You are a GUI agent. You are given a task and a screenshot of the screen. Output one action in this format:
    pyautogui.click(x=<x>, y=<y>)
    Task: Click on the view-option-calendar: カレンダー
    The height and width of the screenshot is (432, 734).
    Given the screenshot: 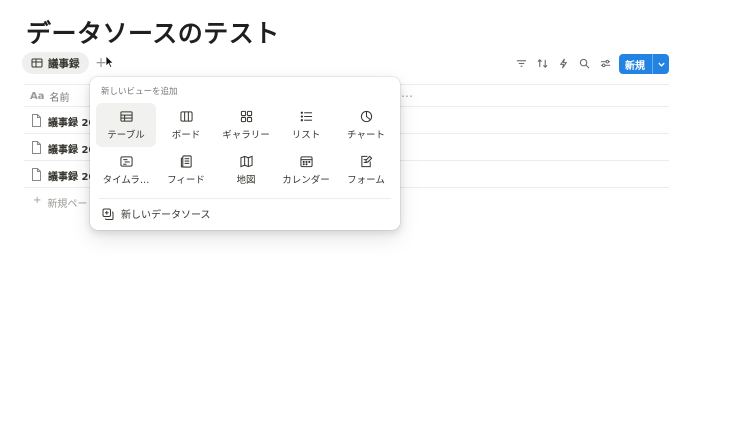 What is the action you would take?
    pyautogui.click(x=306, y=170)
    